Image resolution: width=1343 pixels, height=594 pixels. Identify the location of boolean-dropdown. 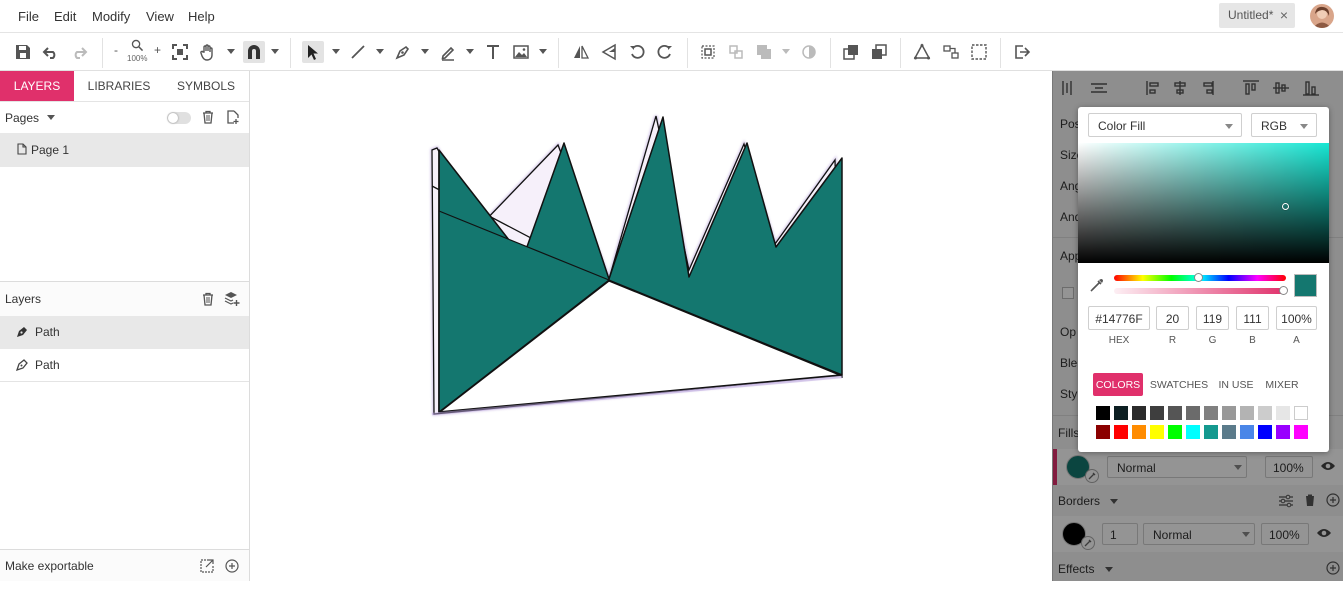
(786, 51).